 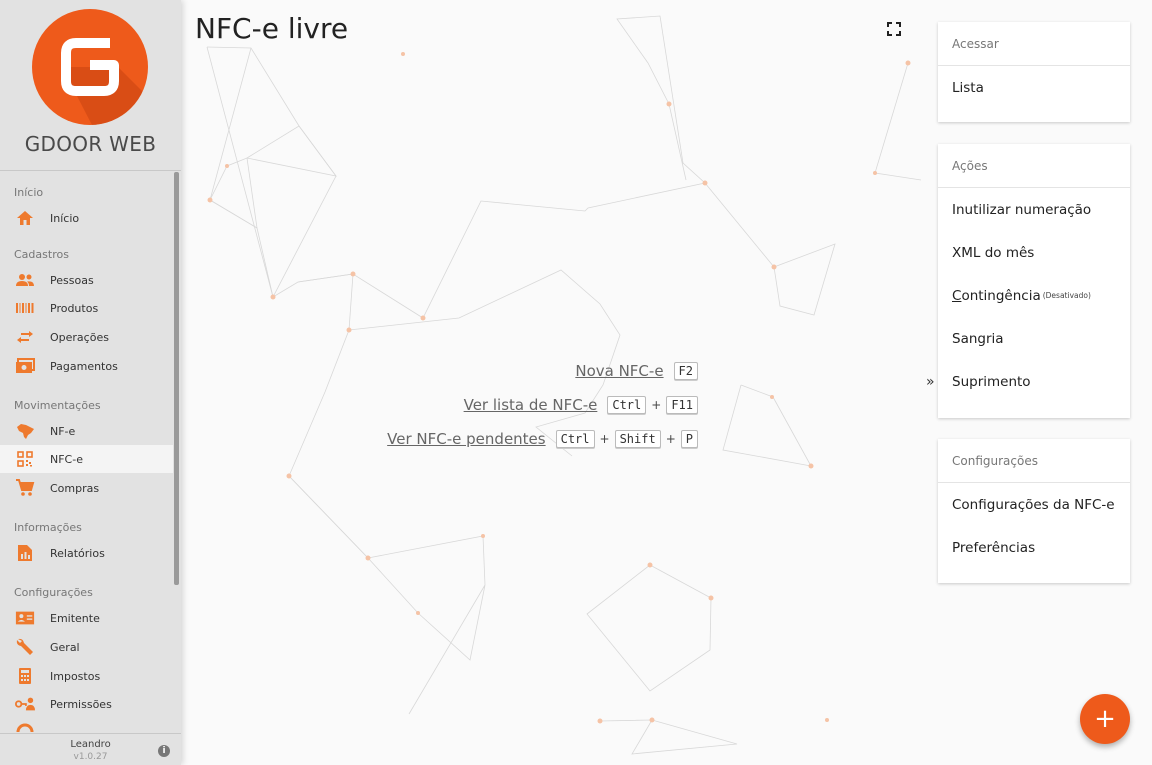 What do you see at coordinates (531, 405) in the screenshot?
I see `lista-nfce-link: Ver lista de NFC-e` at bounding box center [531, 405].